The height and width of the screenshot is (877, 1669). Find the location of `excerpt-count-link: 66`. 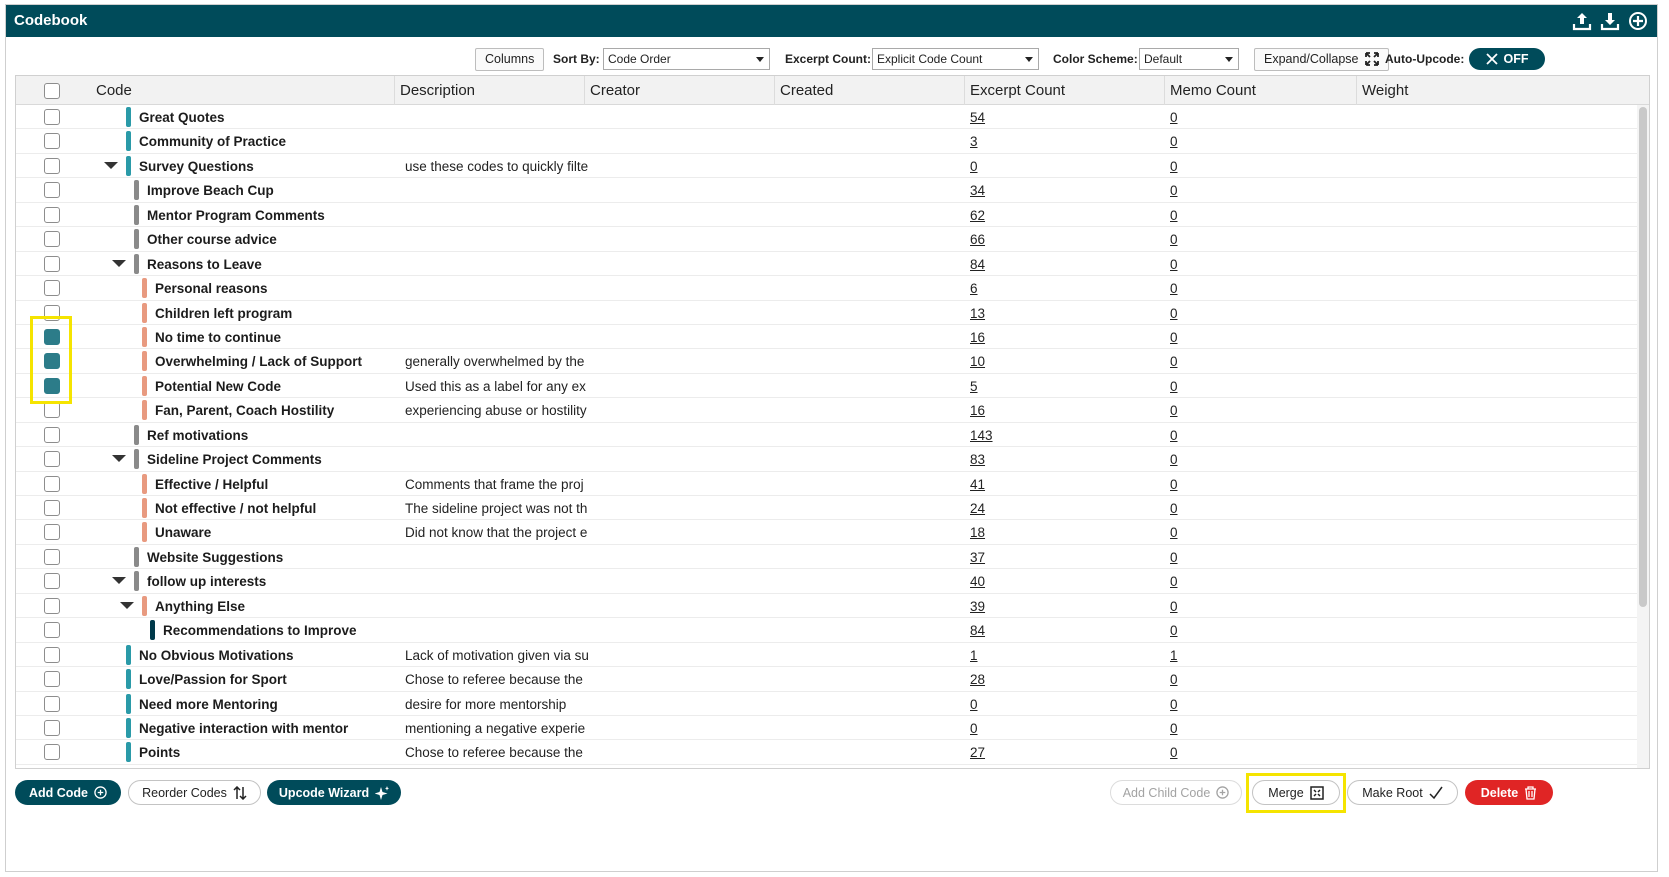

excerpt-count-link: 66 is located at coordinates (977, 239).